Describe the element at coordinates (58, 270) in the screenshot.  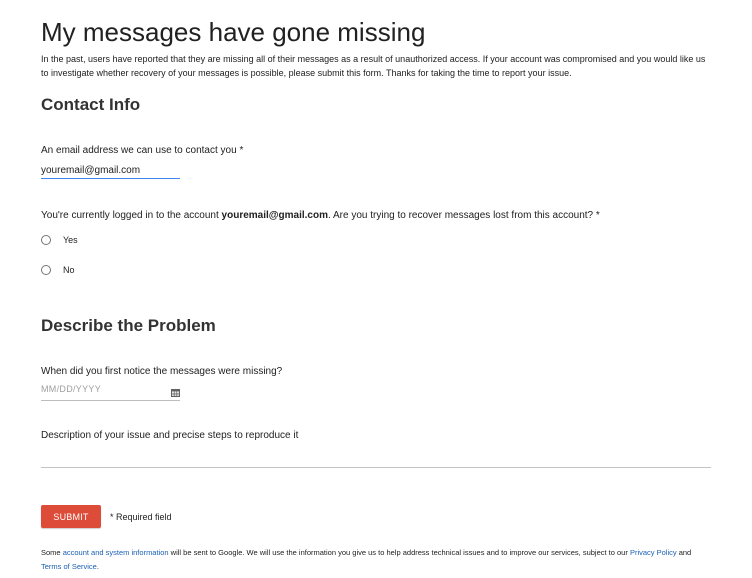
I see `radio-option-no: No` at that location.